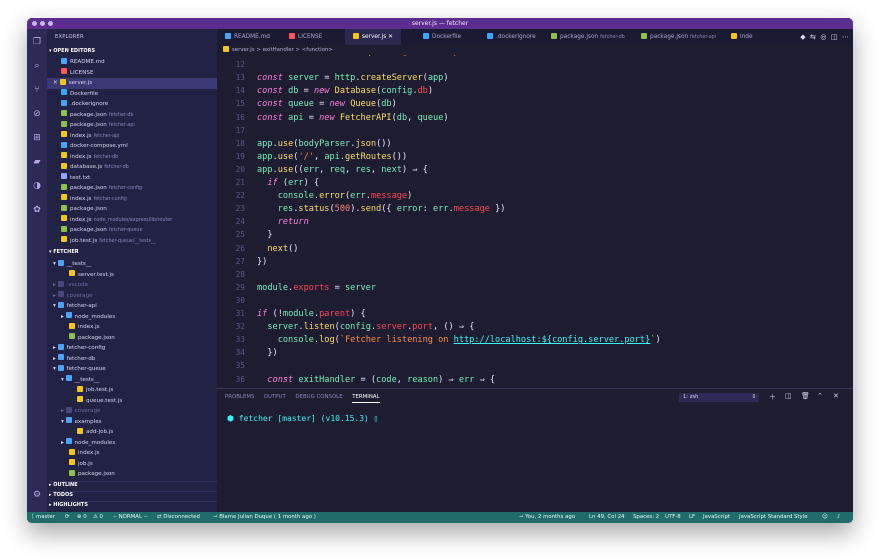 Image resolution: width=880 pixels, height=559 pixels. I want to click on breadcrumb-function: <function>, so click(317, 50).